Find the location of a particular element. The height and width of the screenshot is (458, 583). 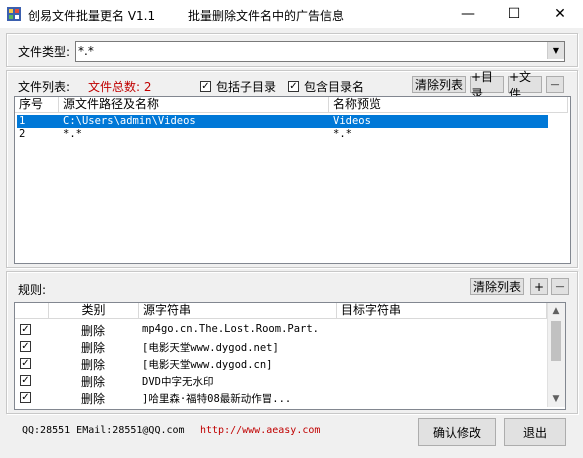

file-total-count: 文件总数: 2 is located at coordinates (120, 87).